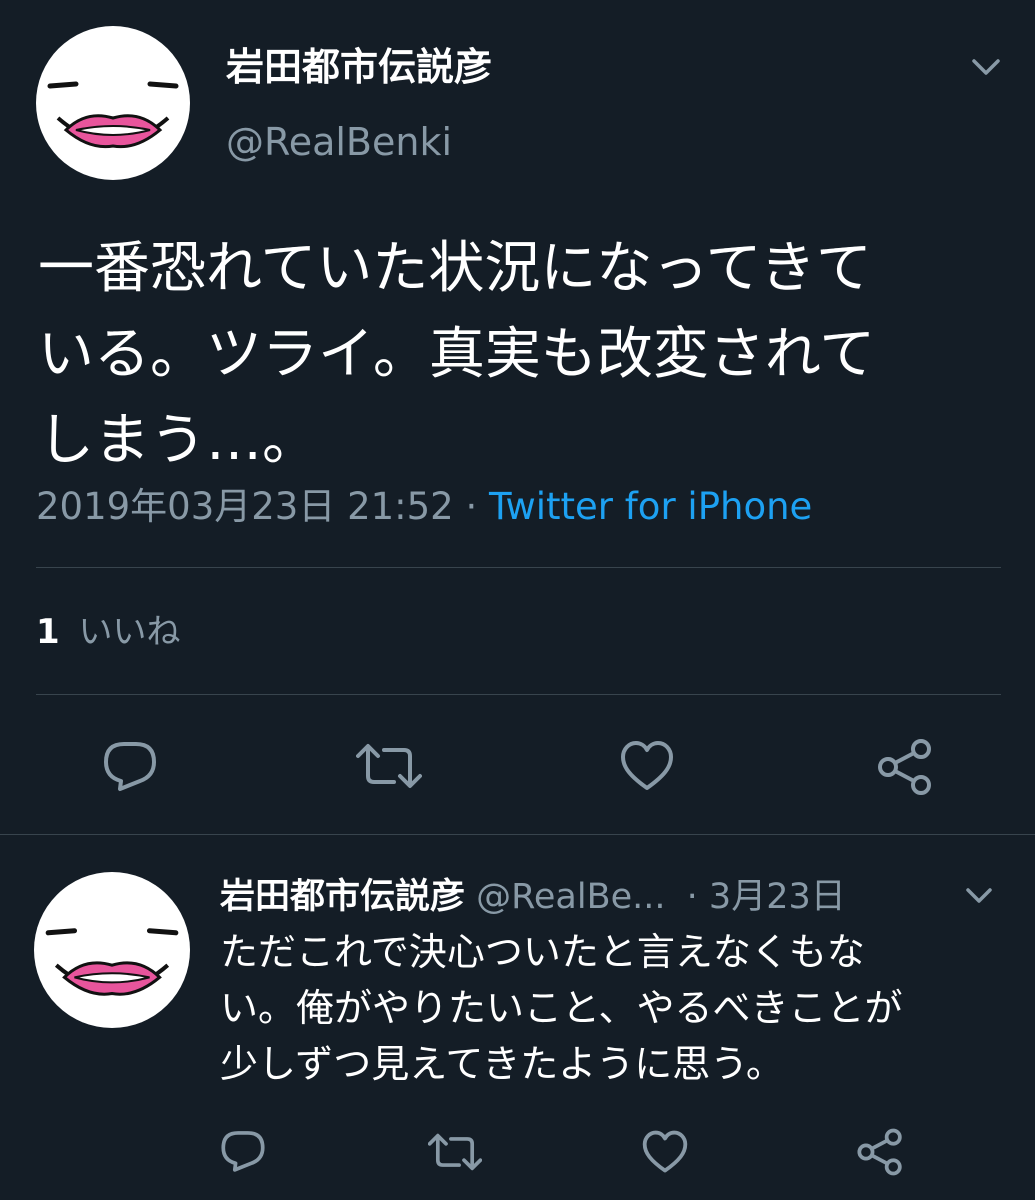  I want to click on tweet-date: · 3月23日, so click(766, 897).